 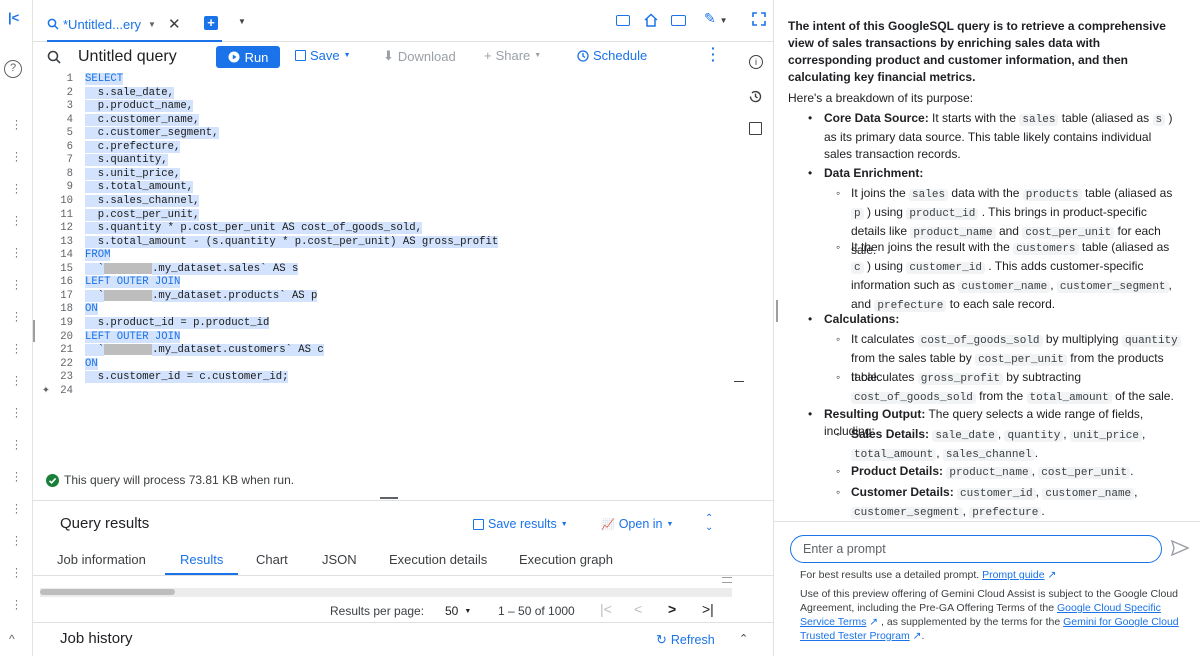 I want to click on prompt-input: Enter a prompt, so click(x=976, y=549).